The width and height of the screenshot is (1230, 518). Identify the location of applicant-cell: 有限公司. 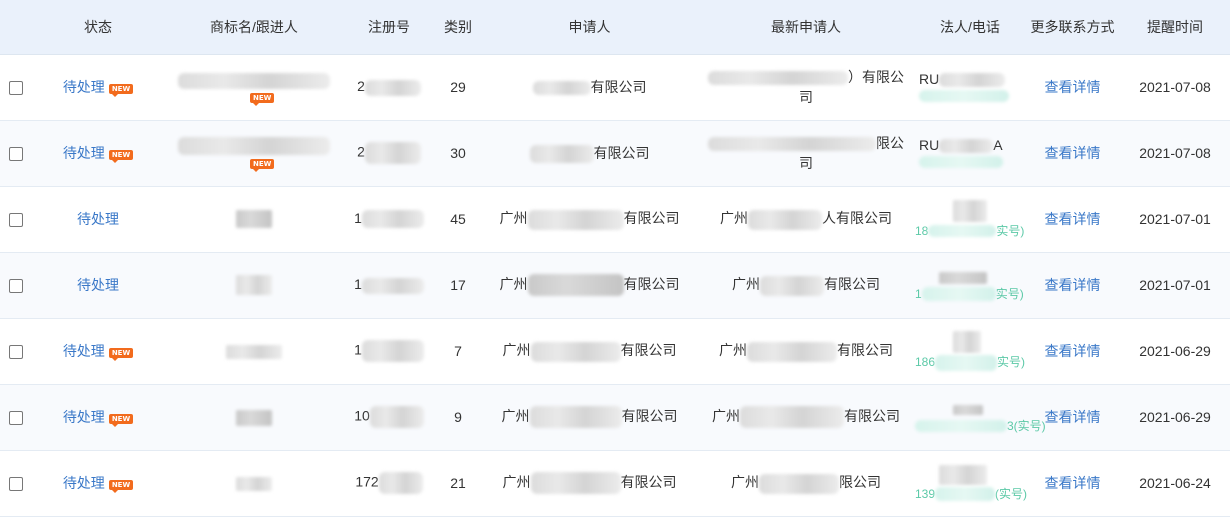
(589, 153).